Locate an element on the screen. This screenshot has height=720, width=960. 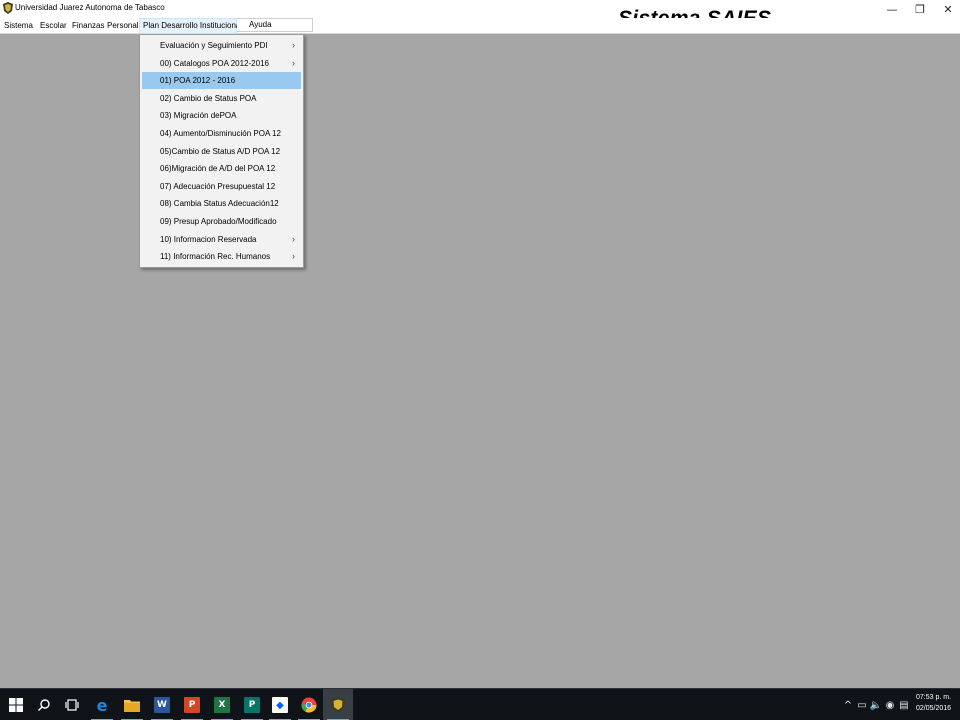
minimize-button: — is located at coordinates (892, 9).